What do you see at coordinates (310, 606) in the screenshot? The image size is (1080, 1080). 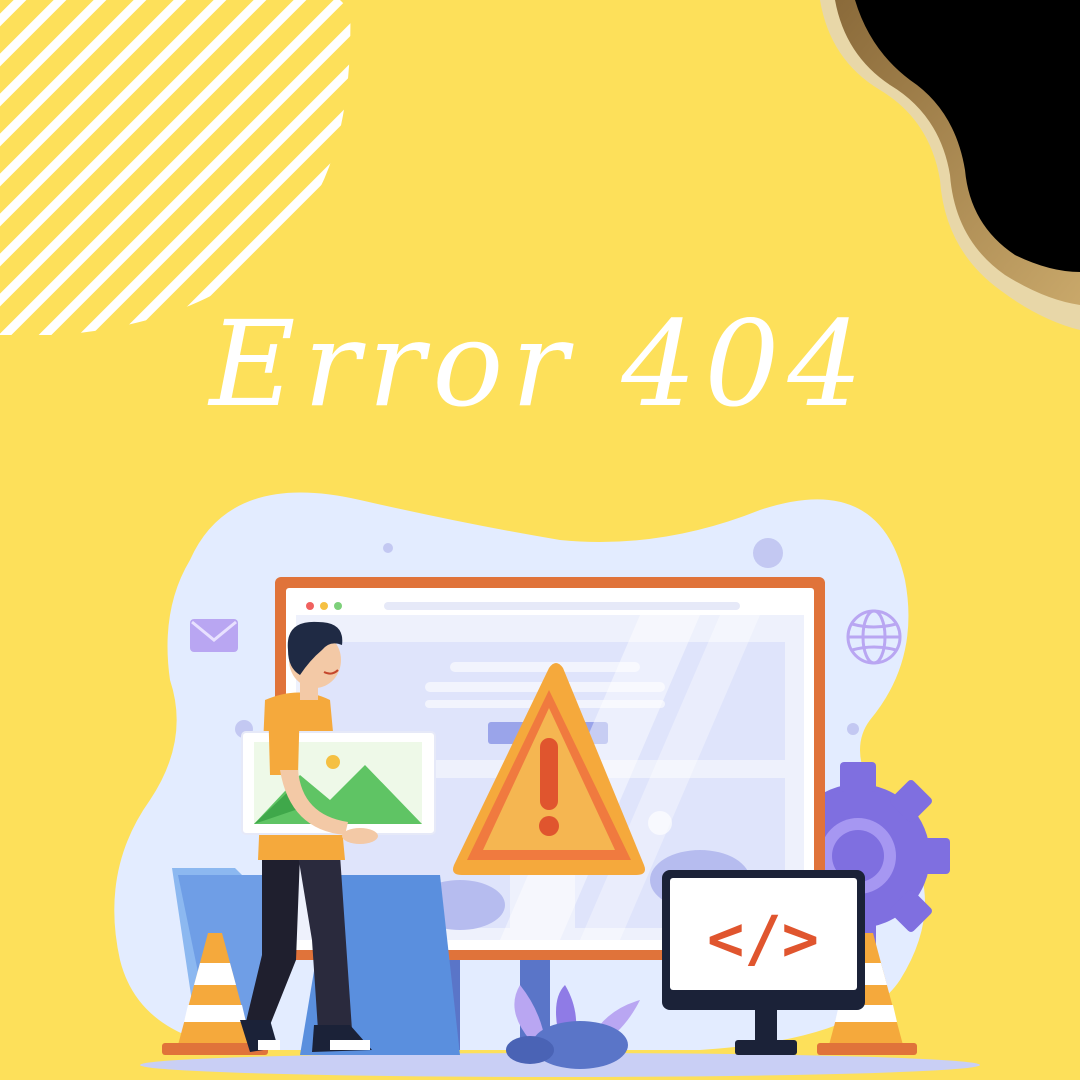 I see `browser-dot-red` at bounding box center [310, 606].